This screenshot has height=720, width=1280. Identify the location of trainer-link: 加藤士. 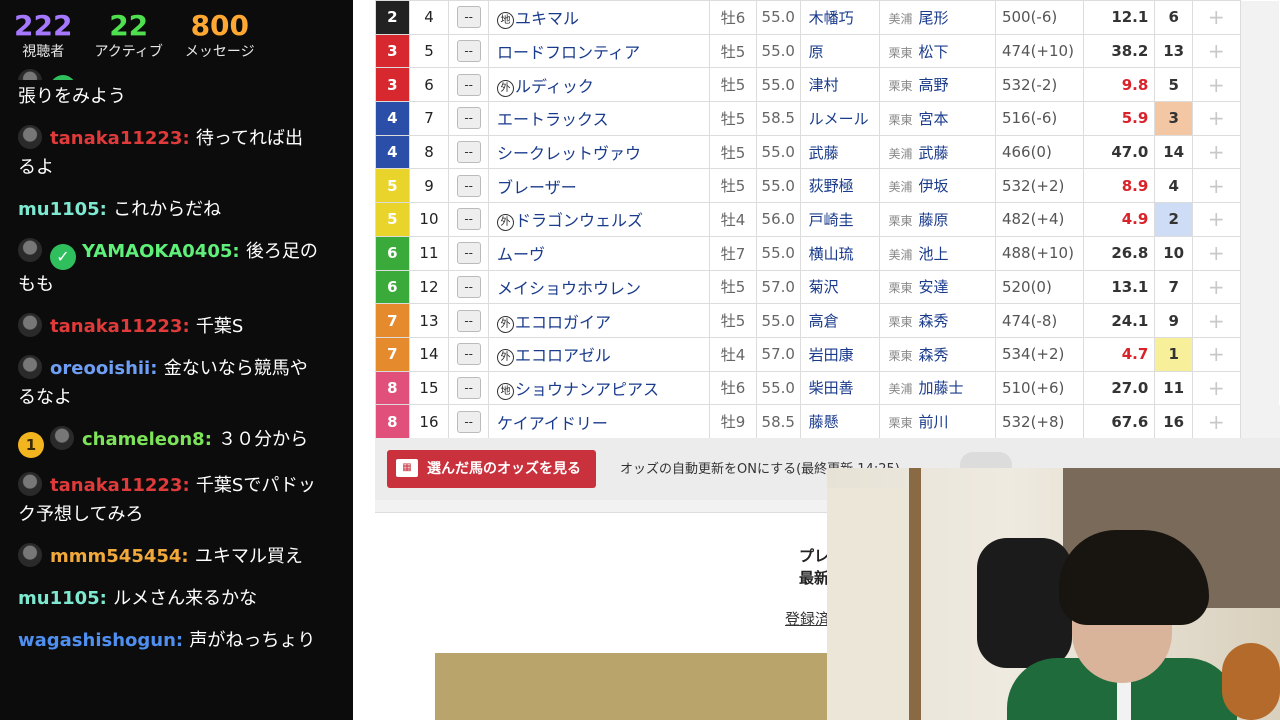
(941, 388).